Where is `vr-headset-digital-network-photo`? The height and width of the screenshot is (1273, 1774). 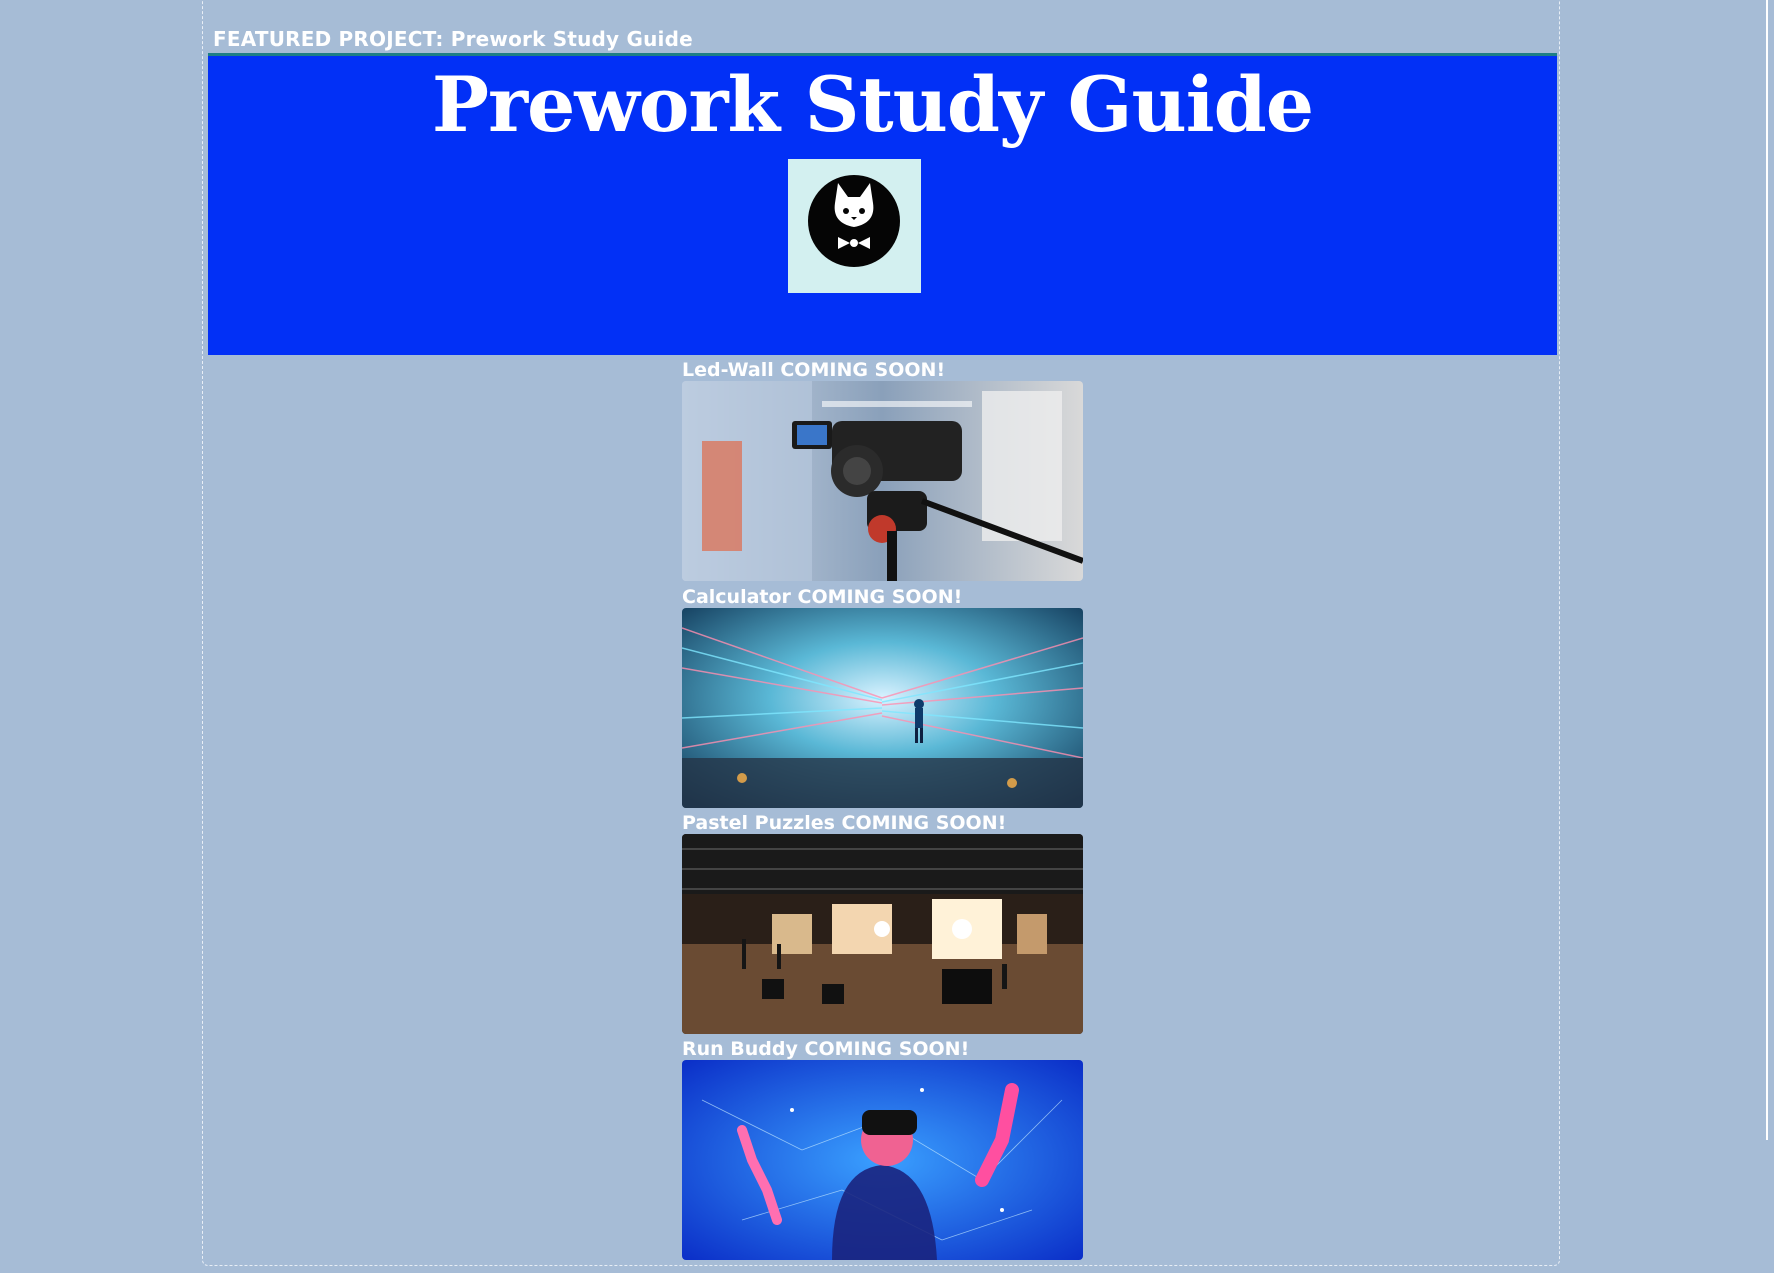
vr-headset-digital-network-photo is located at coordinates (882, 1160).